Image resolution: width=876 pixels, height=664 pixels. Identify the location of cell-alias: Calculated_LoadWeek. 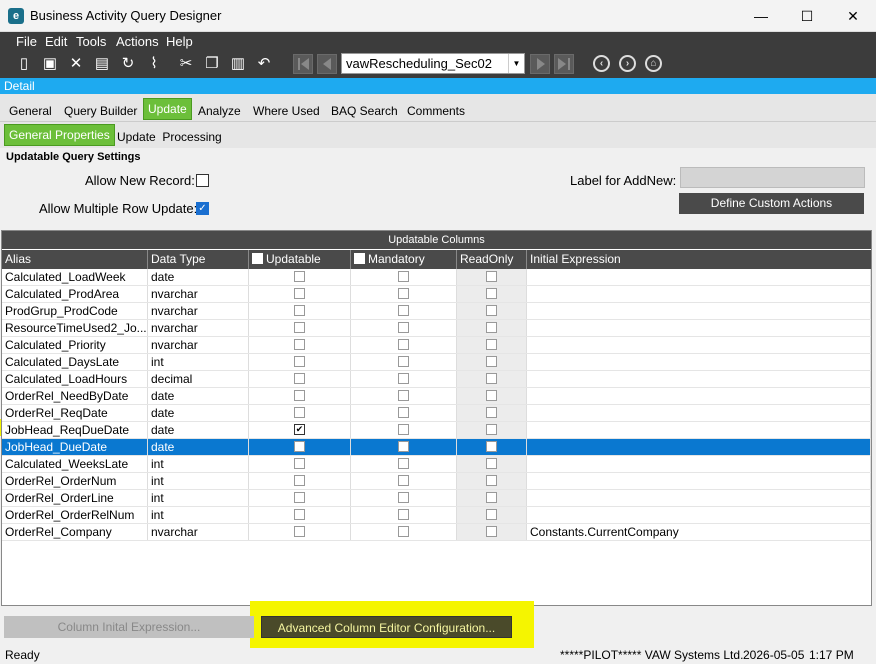
(75, 277).